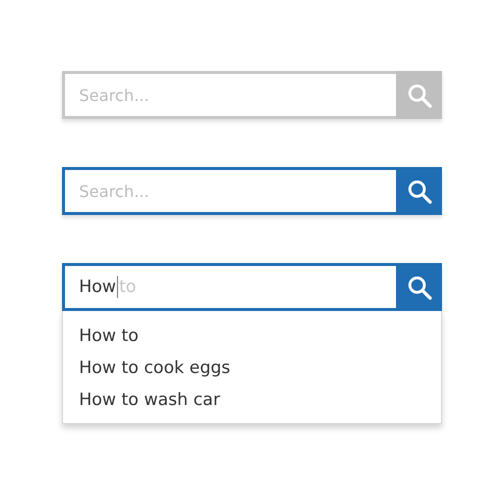 This screenshot has width=500, height=500. I want to click on suggestion-item: How to wash car, so click(252, 400).